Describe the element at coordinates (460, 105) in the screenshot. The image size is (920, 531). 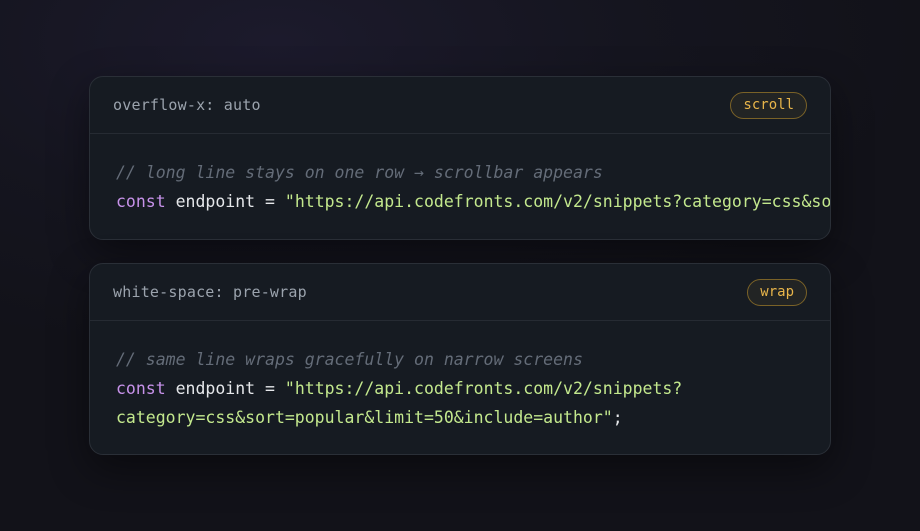
I see `card-header: overflow-x: auto scroll` at that location.